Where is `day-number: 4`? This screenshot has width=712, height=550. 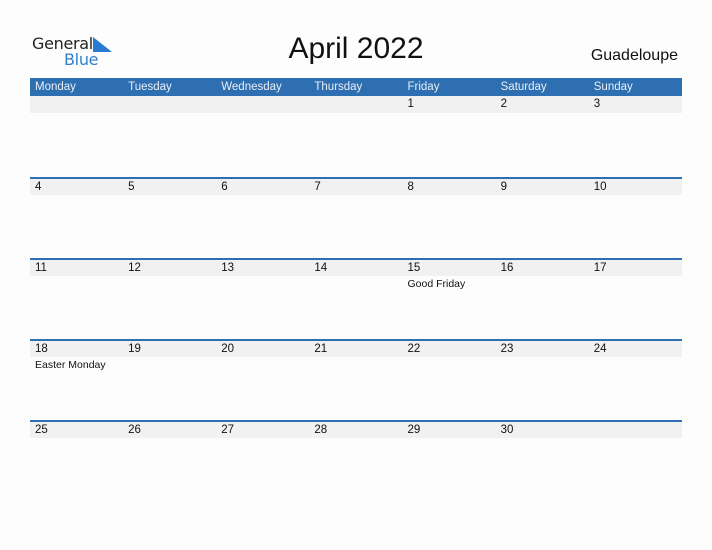 day-number: 4 is located at coordinates (38, 187).